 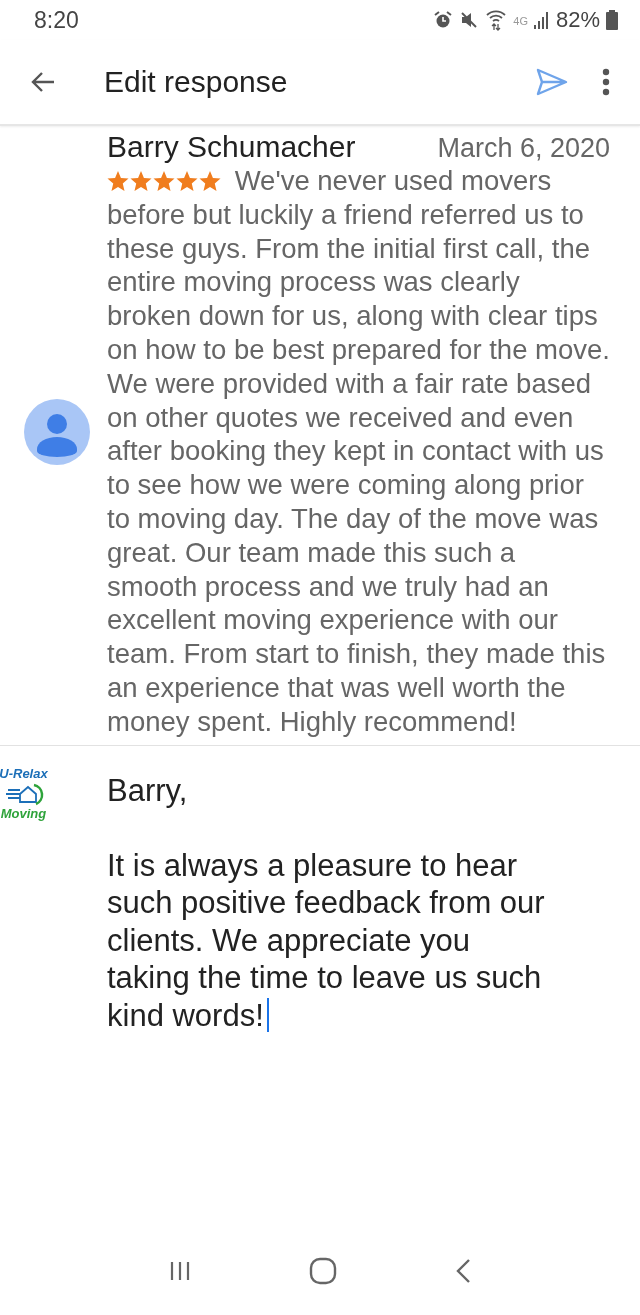 What do you see at coordinates (552, 82) in the screenshot?
I see `send-icon` at bounding box center [552, 82].